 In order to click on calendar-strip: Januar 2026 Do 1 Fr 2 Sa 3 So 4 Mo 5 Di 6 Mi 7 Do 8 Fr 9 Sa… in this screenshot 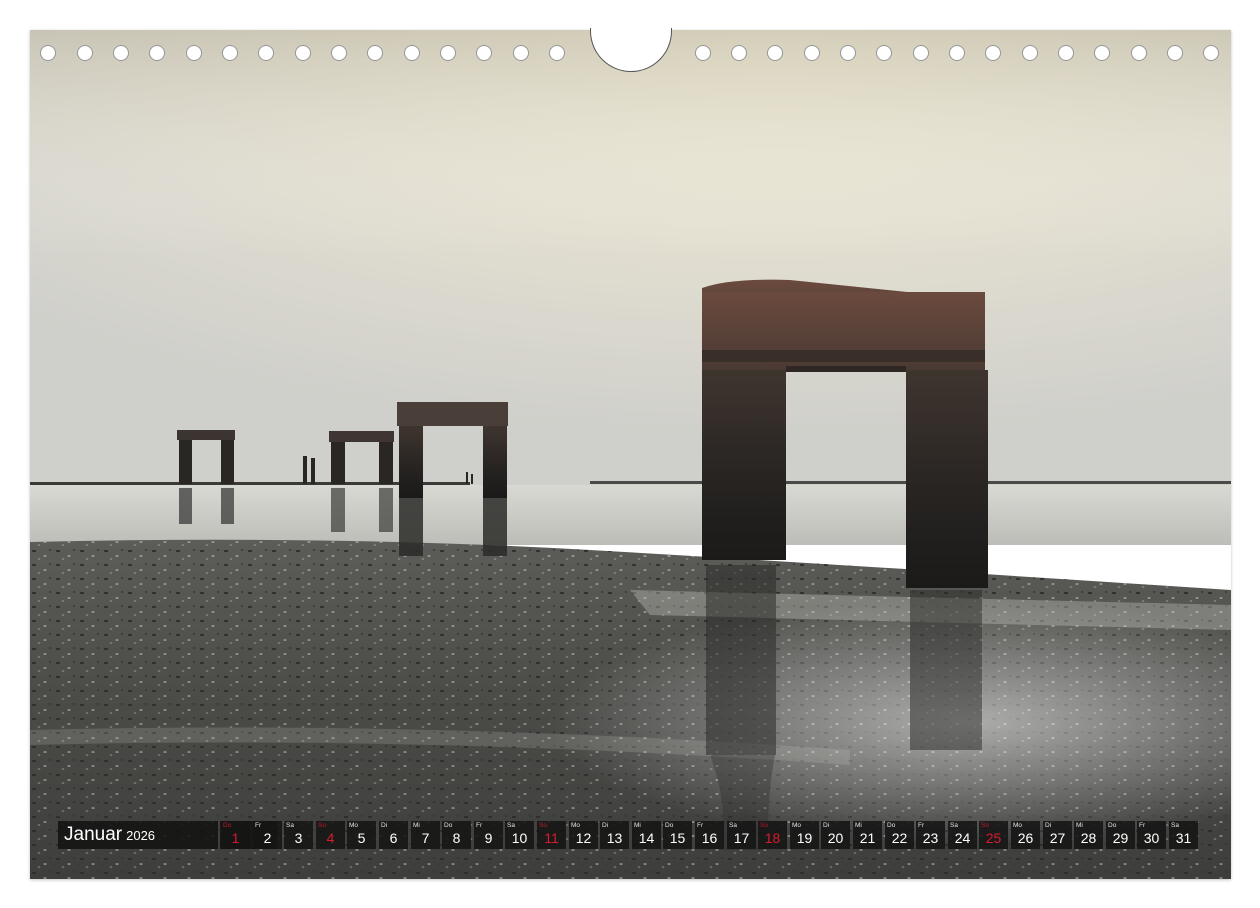, I will do `click(631, 835)`.